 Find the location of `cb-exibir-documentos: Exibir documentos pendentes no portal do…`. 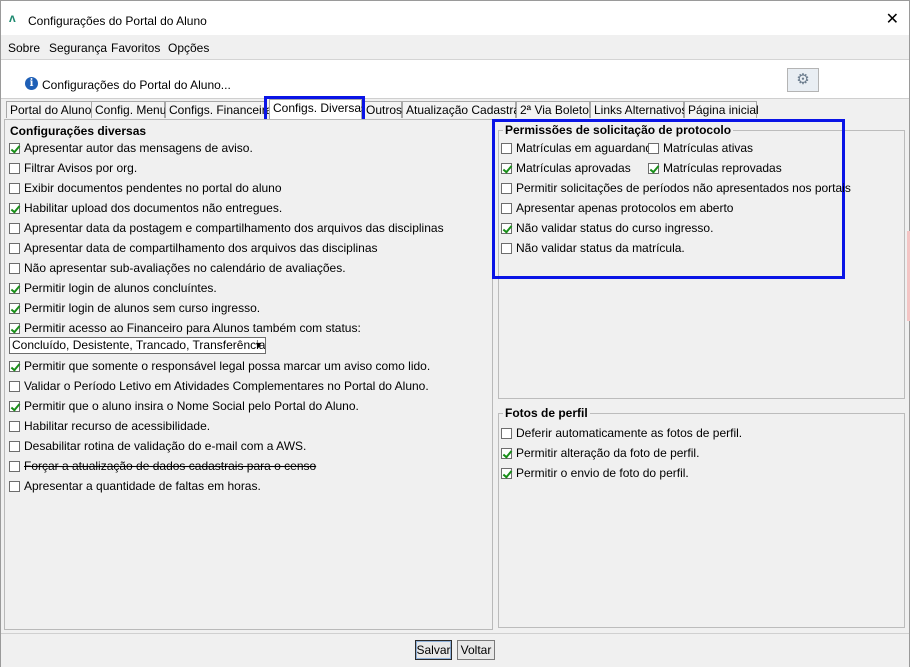

cb-exibir-documentos: Exibir documentos pendentes no portal do… is located at coordinates (145, 189).